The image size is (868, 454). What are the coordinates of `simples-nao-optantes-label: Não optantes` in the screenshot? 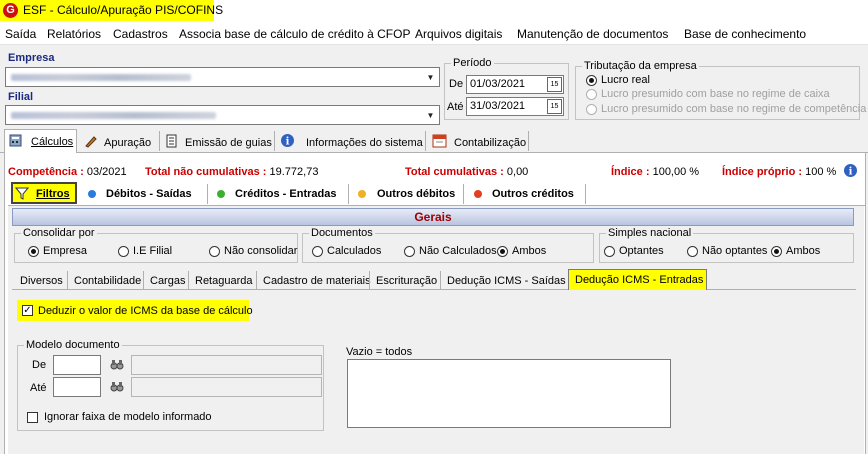 It's located at (735, 251).